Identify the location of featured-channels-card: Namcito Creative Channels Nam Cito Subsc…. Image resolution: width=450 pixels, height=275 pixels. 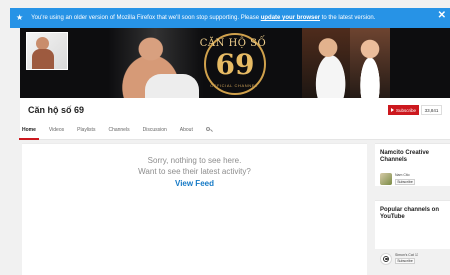
(412, 164).